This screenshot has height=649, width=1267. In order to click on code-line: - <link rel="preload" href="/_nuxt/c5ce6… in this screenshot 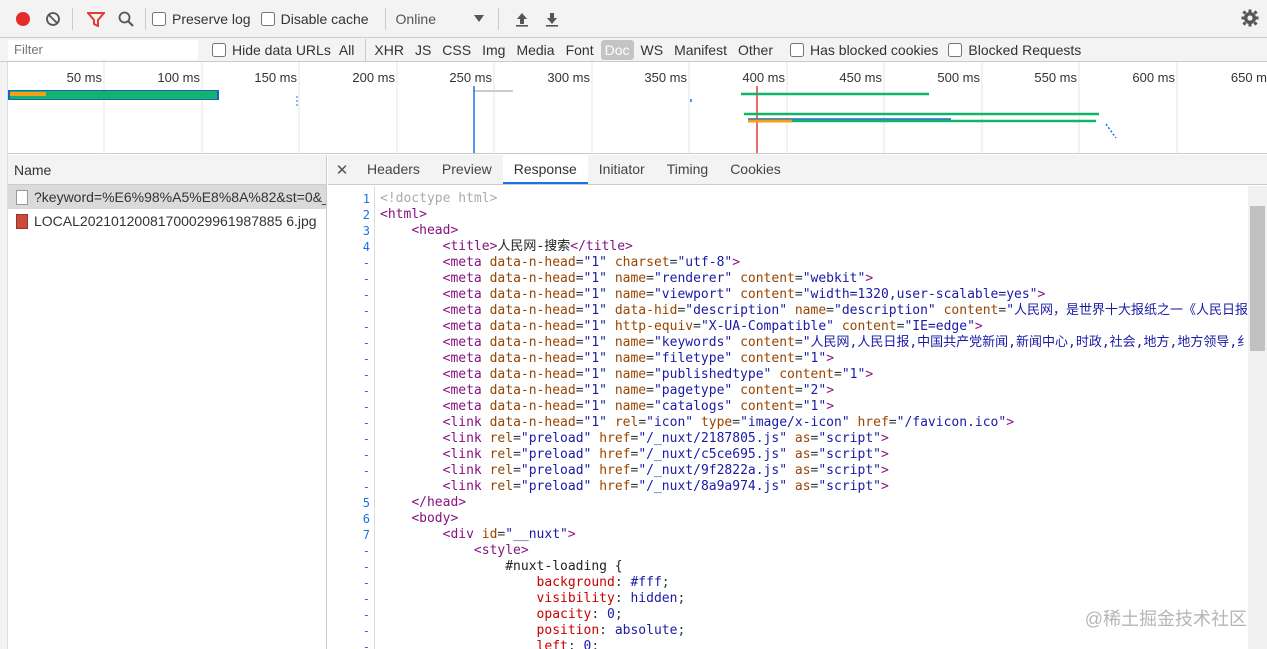, I will do `click(788, 455)`.